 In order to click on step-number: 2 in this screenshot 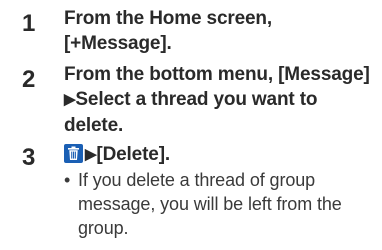, I will do `click(29, 79)`.